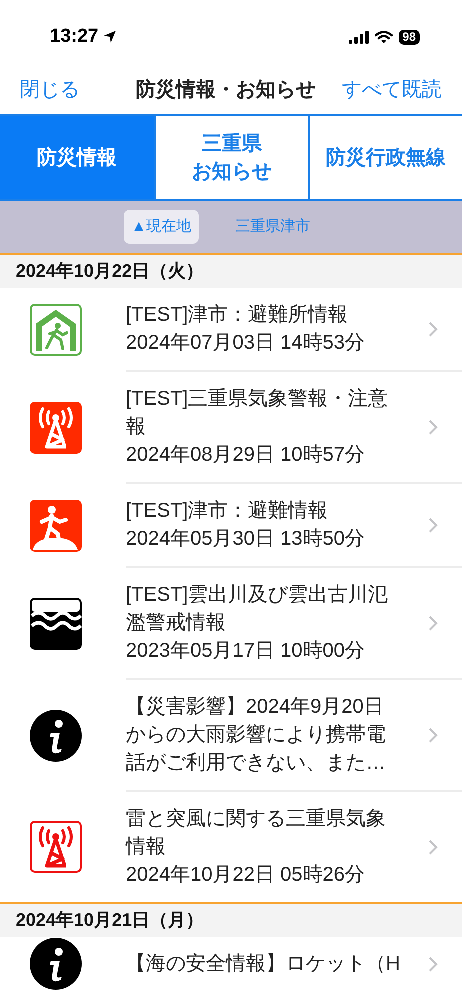 Image resolution: width=462 pixels, height=1000 pixels. Describe the element at coordinates (74, 36) in the screenshot. I see `status-time: 13:27` at that location.